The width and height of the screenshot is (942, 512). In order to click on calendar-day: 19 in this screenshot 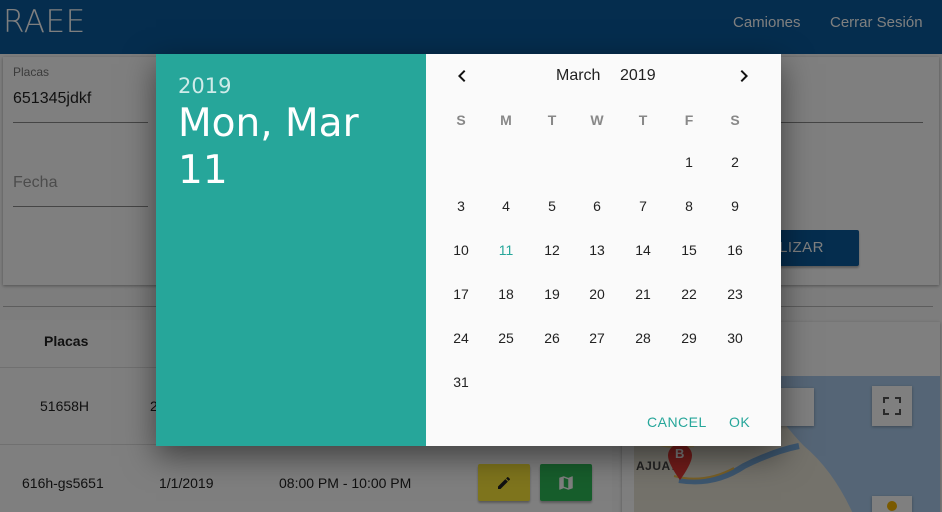, I will do `click(552, 294)`.